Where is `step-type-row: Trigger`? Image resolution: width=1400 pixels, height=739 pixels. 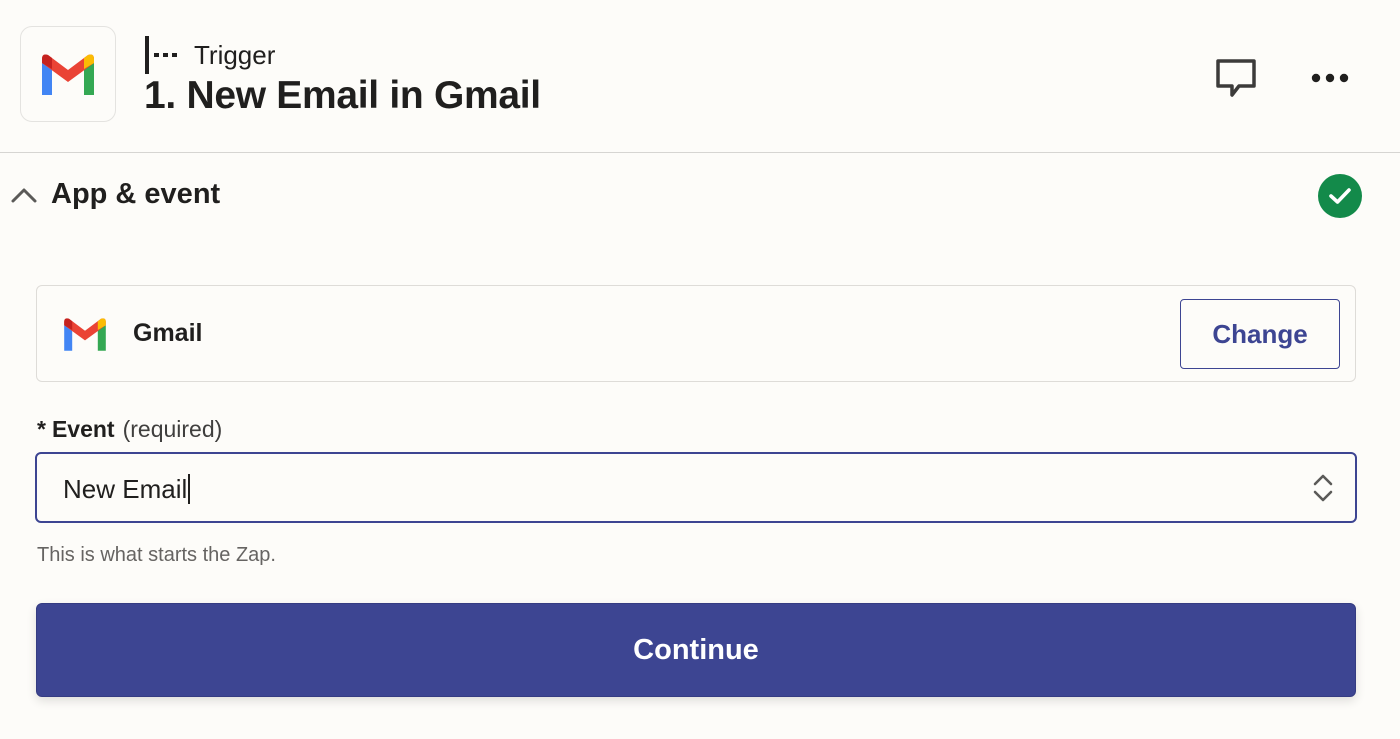
step-type-row: Trigger is located at coordinates (209, 55).